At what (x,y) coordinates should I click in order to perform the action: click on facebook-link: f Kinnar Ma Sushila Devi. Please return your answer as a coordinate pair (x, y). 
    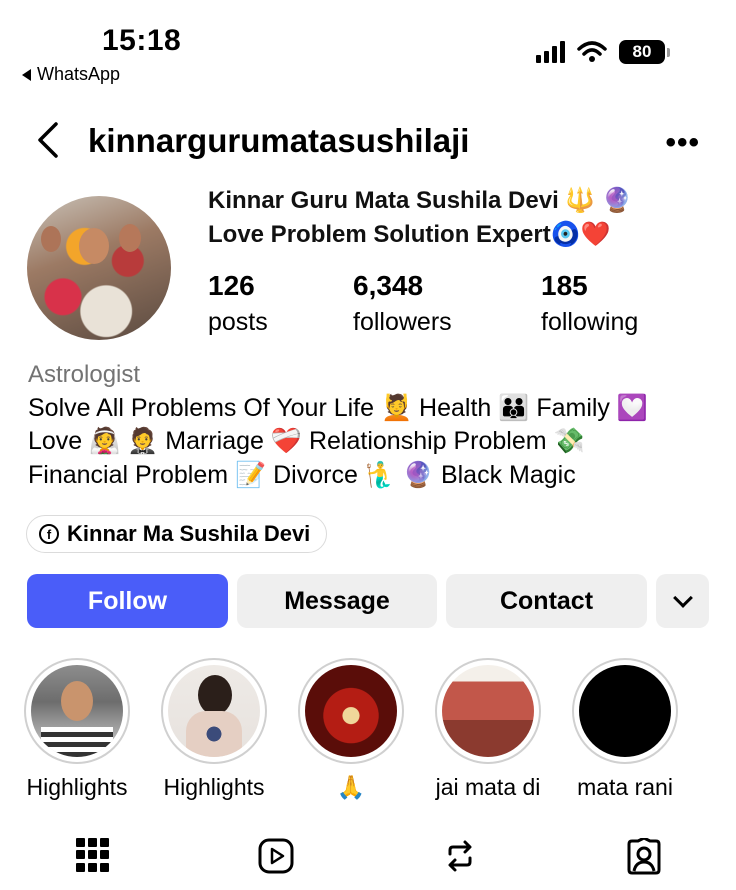
    Looking at the image, I should click on (177, 534).